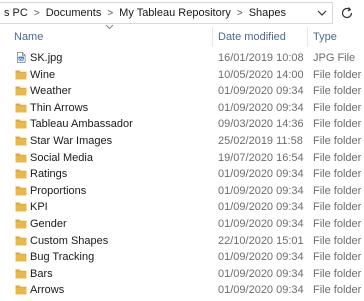 This screenshot has width=364, height=301. I want to click on file-name: SK.jpg, so click(46, 58).